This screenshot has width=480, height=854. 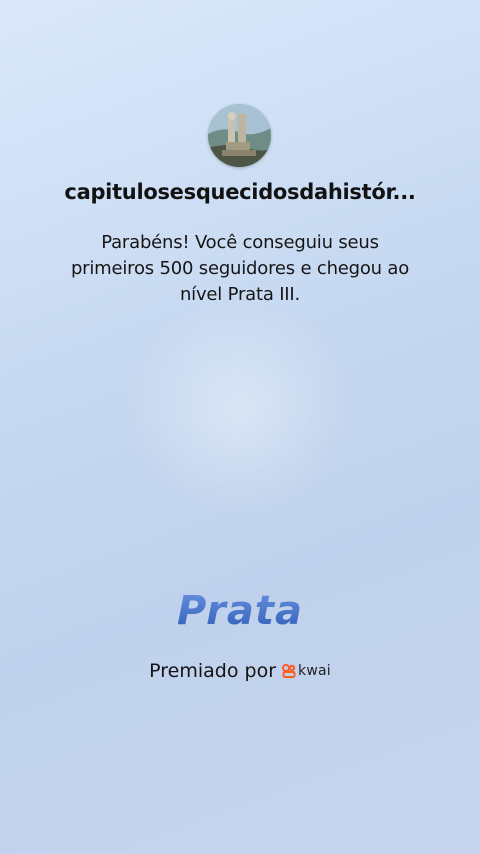 What do you see at coordinates (289, 671) in the screenshot?
I see `kwai-logo-icon` at bounding box center [289, 671].